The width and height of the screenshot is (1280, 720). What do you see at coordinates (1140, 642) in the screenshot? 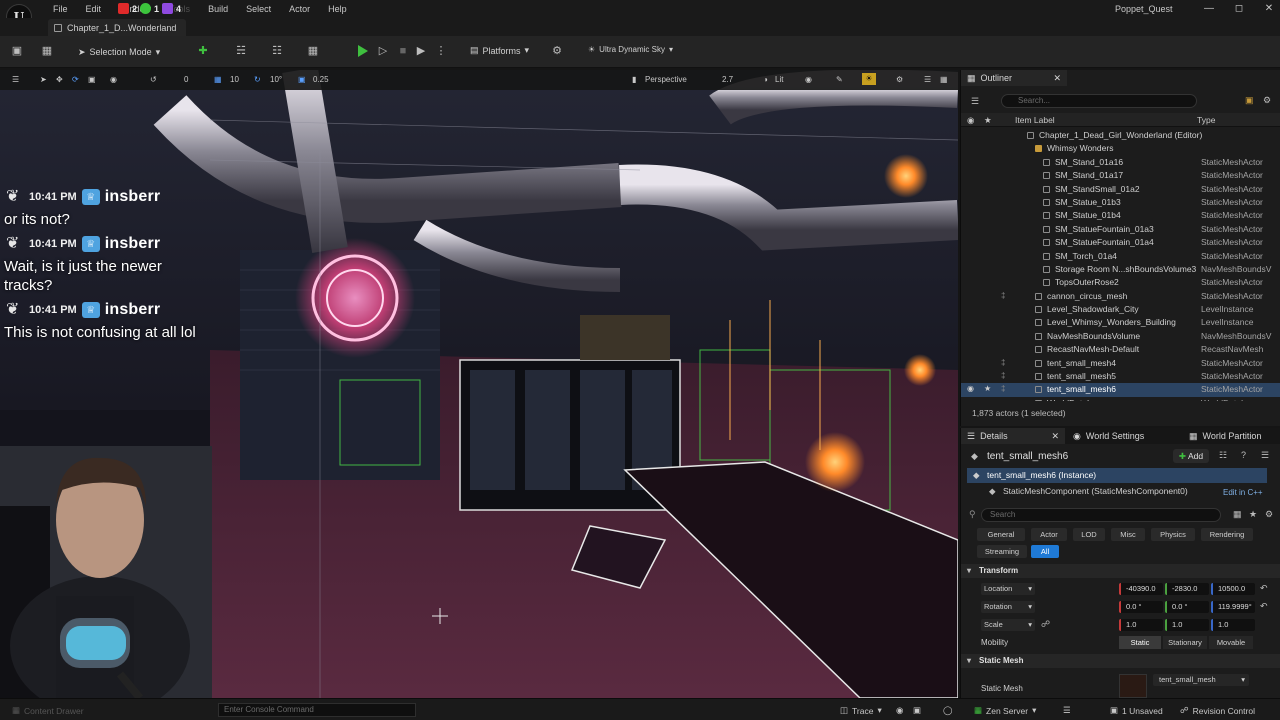
I see `mobility-static: Static` at bounding box center [1140, 642].